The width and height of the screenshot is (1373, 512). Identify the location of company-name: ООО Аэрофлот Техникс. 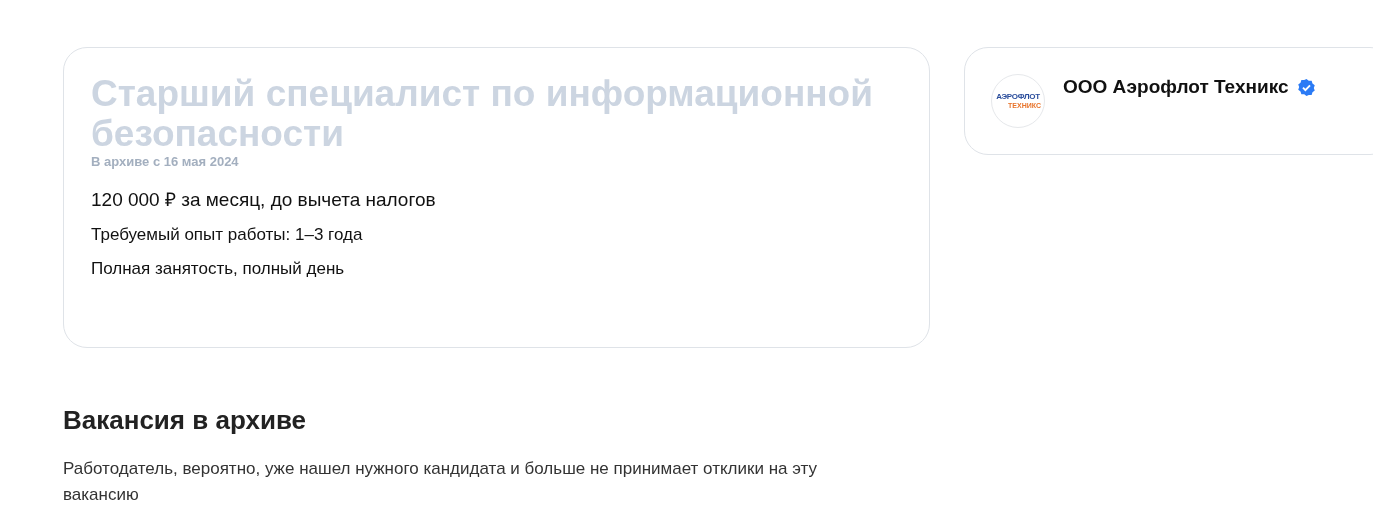
(1176, 87).